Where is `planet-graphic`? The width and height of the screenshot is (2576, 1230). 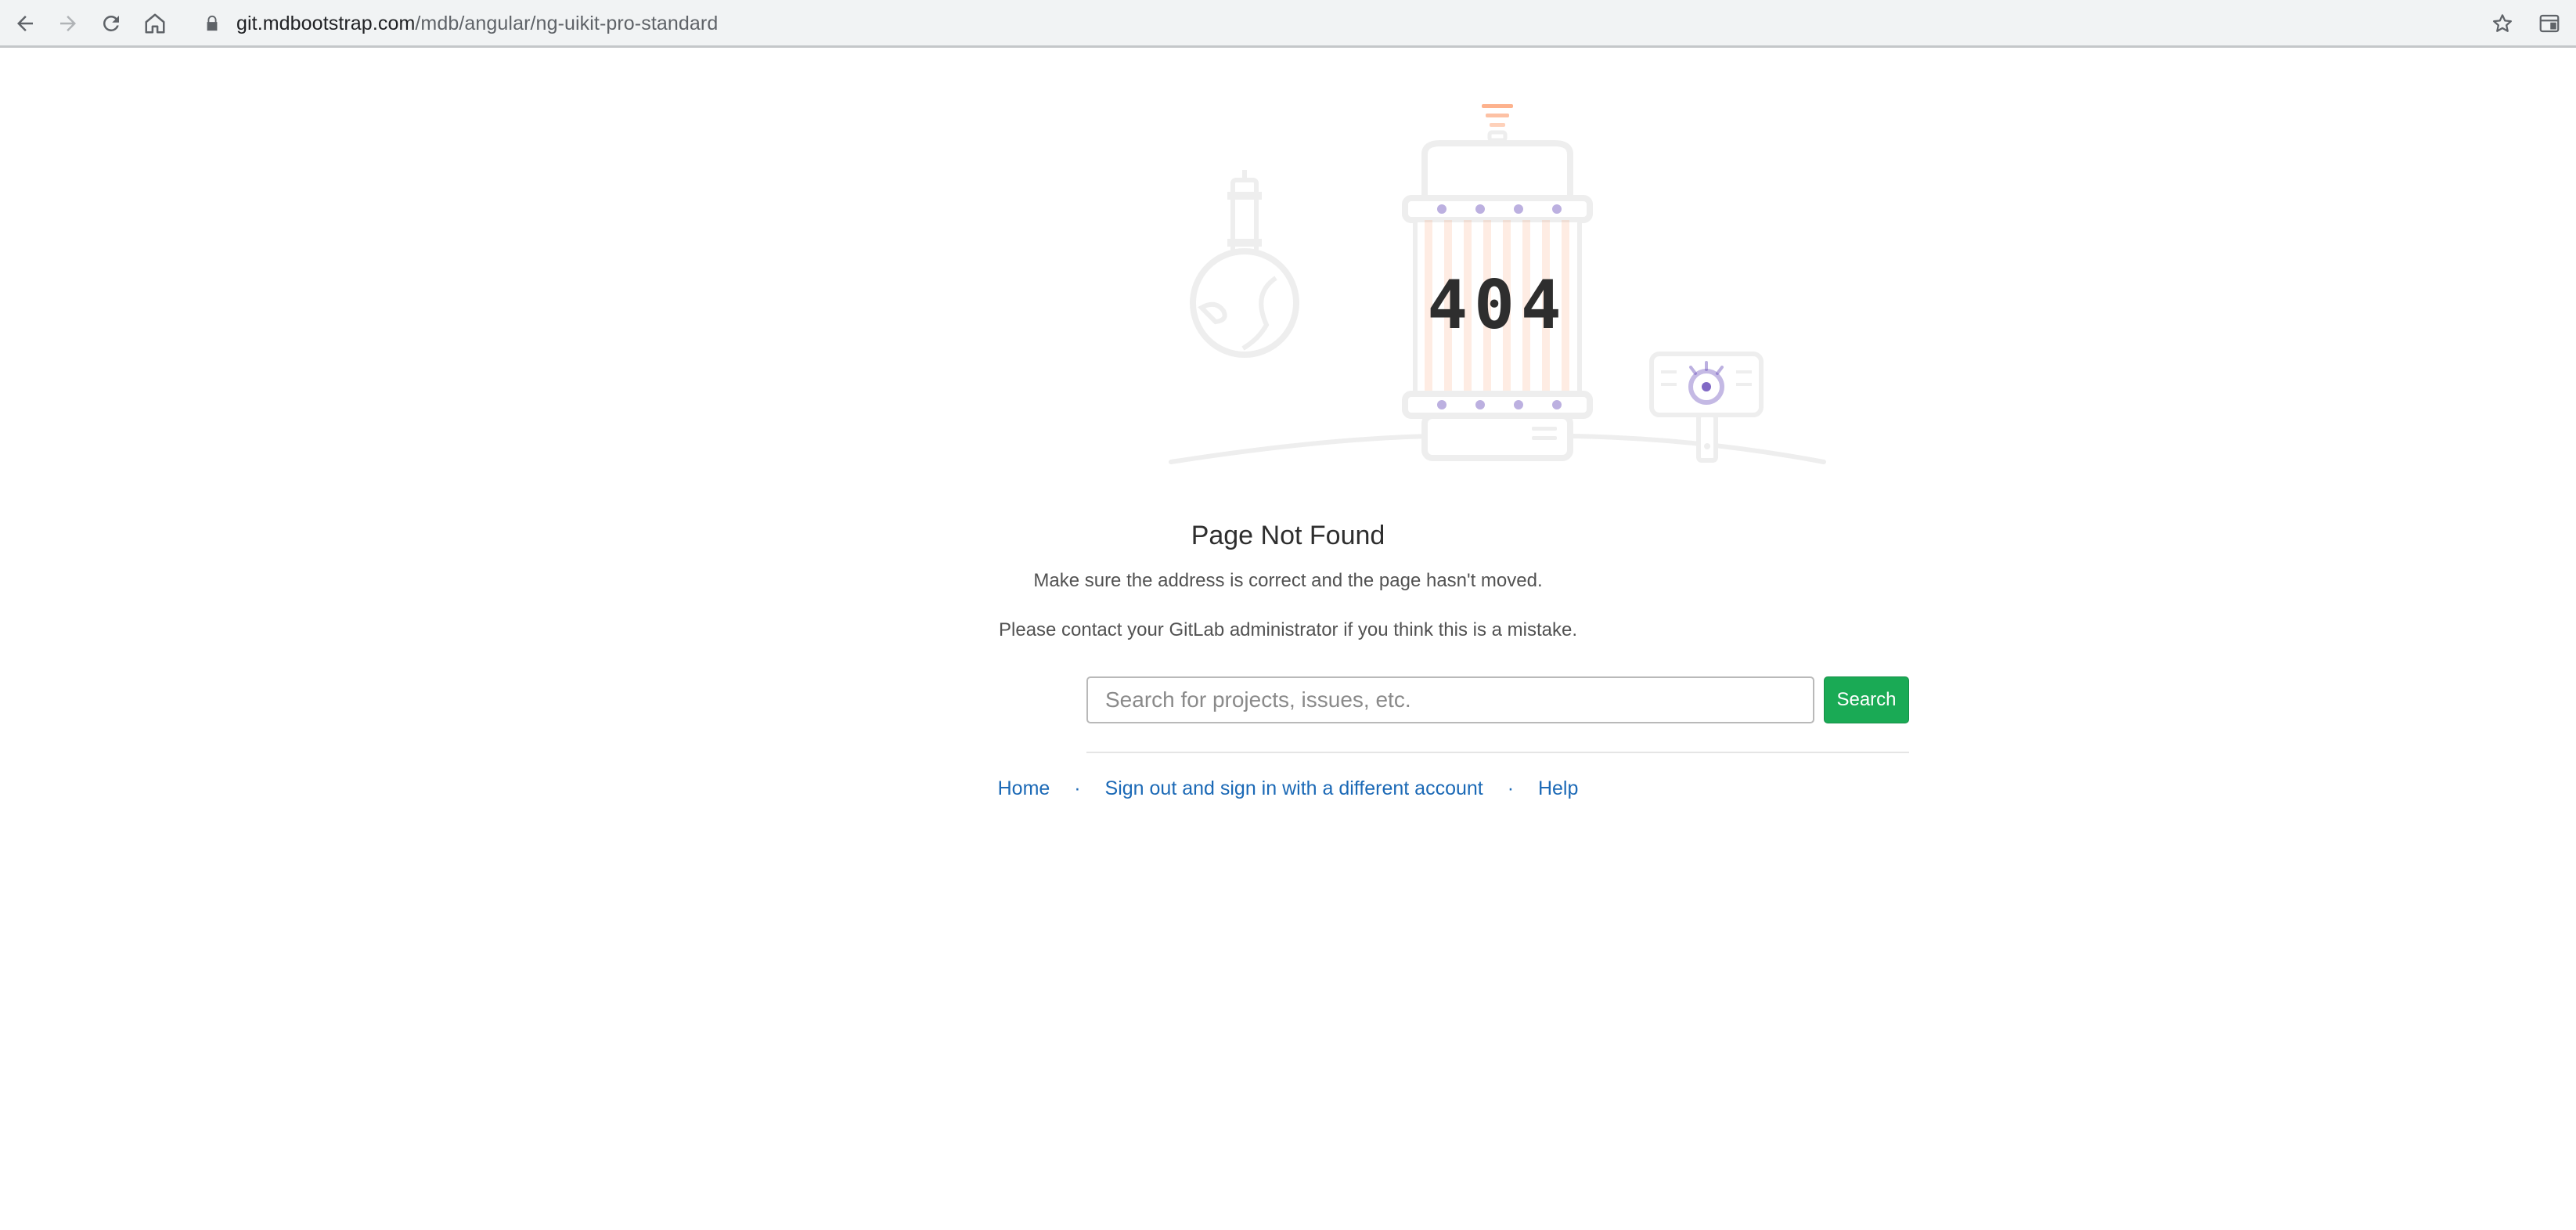
planet-graphic is located at coordinates (1244, 264).